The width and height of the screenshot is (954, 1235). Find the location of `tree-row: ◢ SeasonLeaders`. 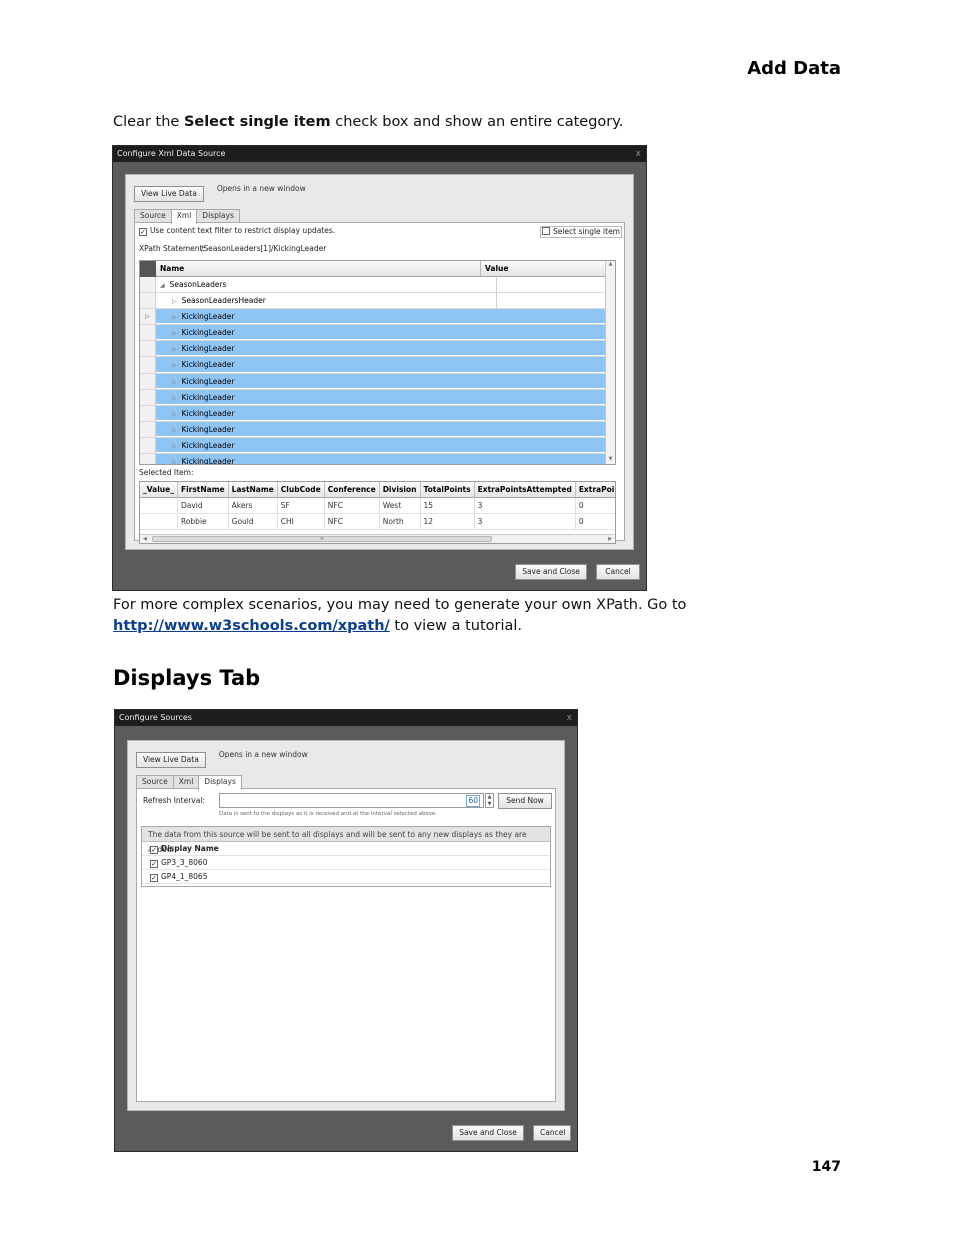

tree-row: ◢ SeasonLeaders is located at coordinates (372, 285).